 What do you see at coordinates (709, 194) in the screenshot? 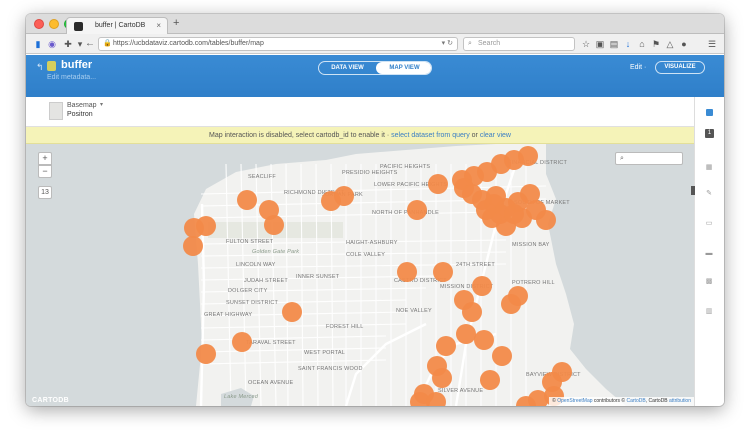
I see `sql-icon: ✎` at bounding box center [709, 194].